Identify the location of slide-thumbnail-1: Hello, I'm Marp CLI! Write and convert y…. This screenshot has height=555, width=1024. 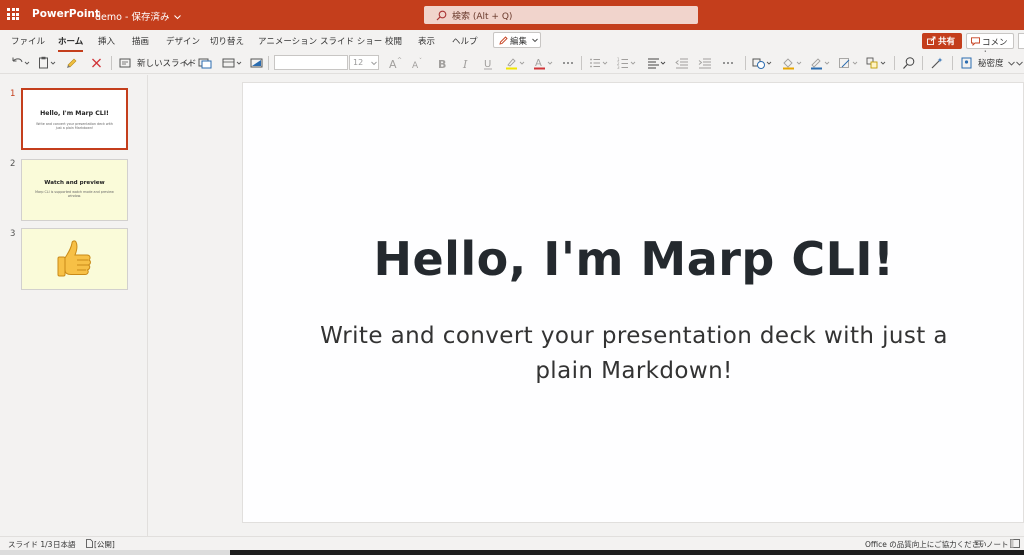
(74, 119).